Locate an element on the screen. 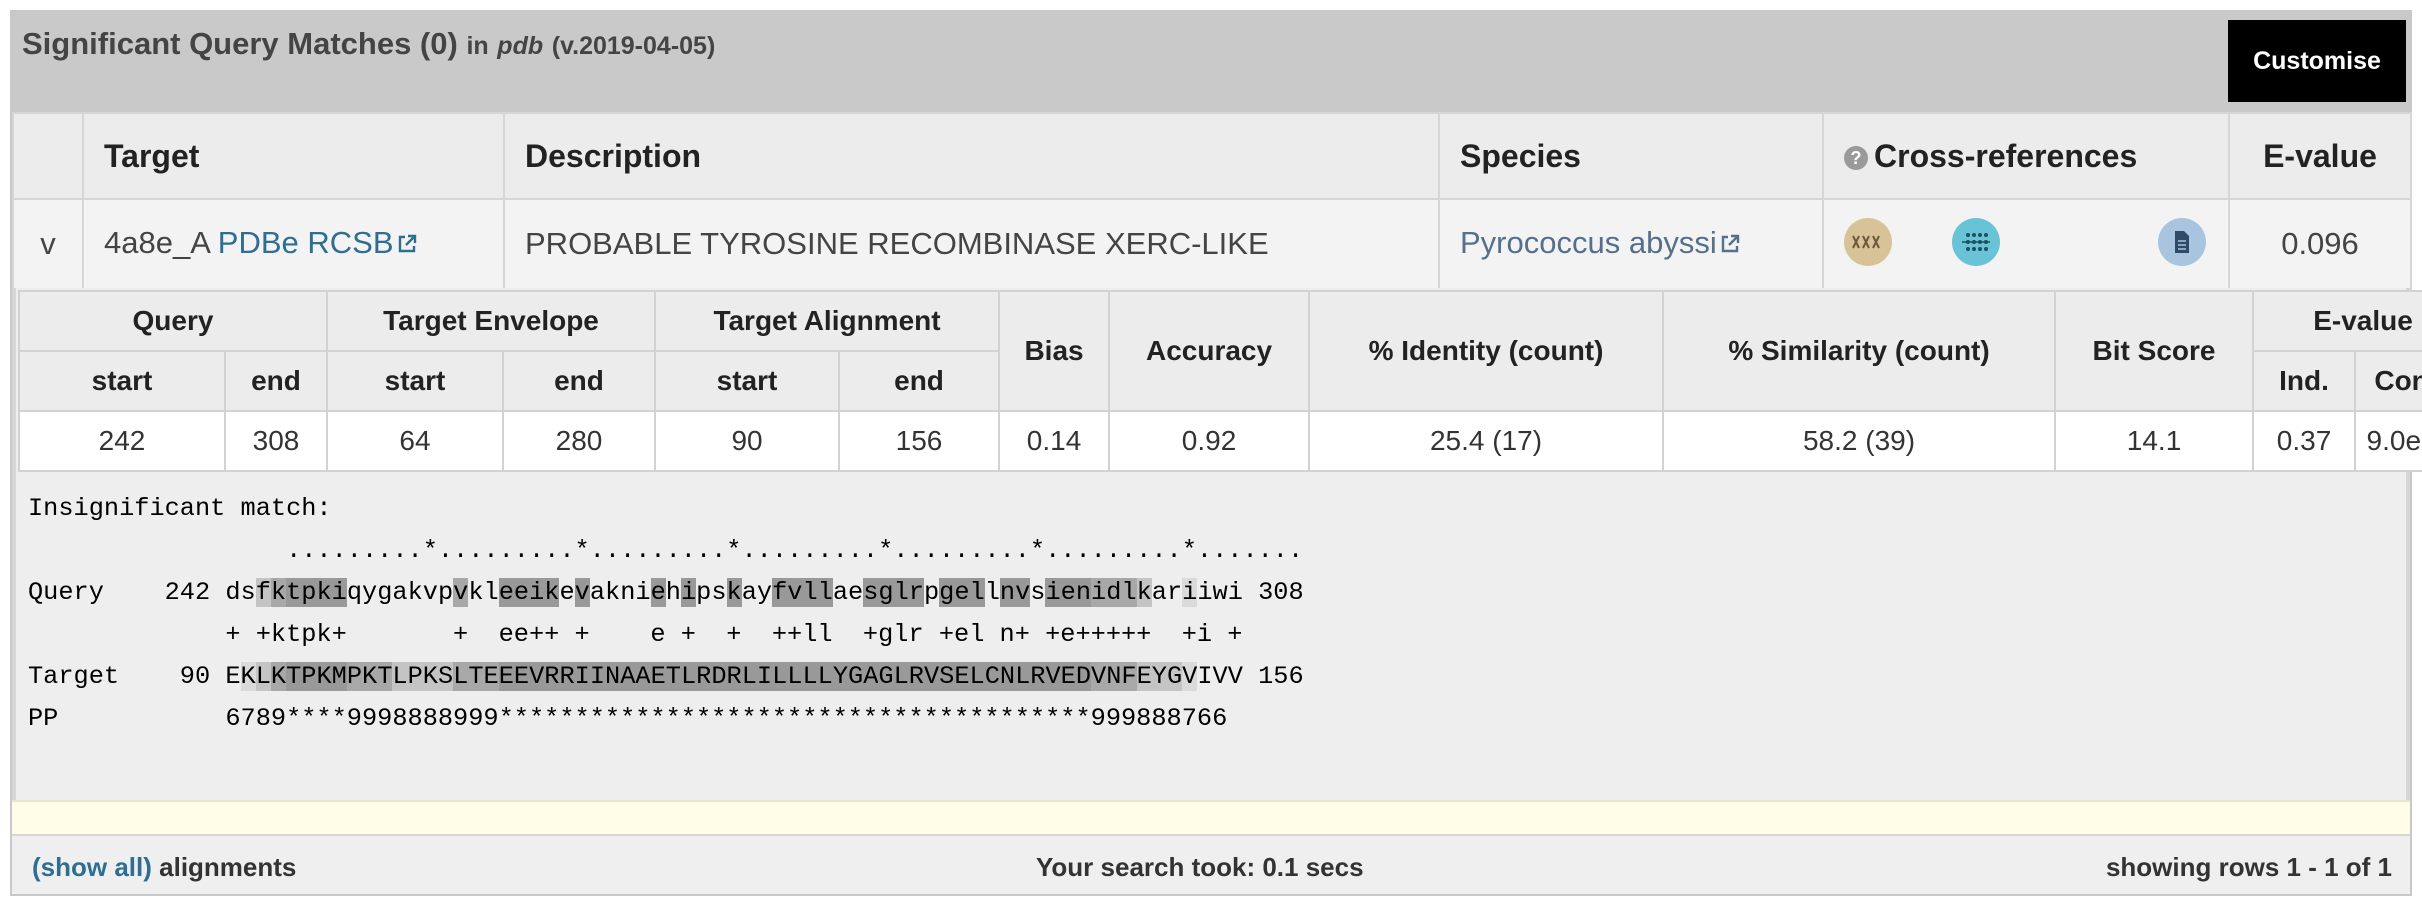 The height and width of the screenshot is (912, 2422). document-icon is located at coordinates (2182, 242).